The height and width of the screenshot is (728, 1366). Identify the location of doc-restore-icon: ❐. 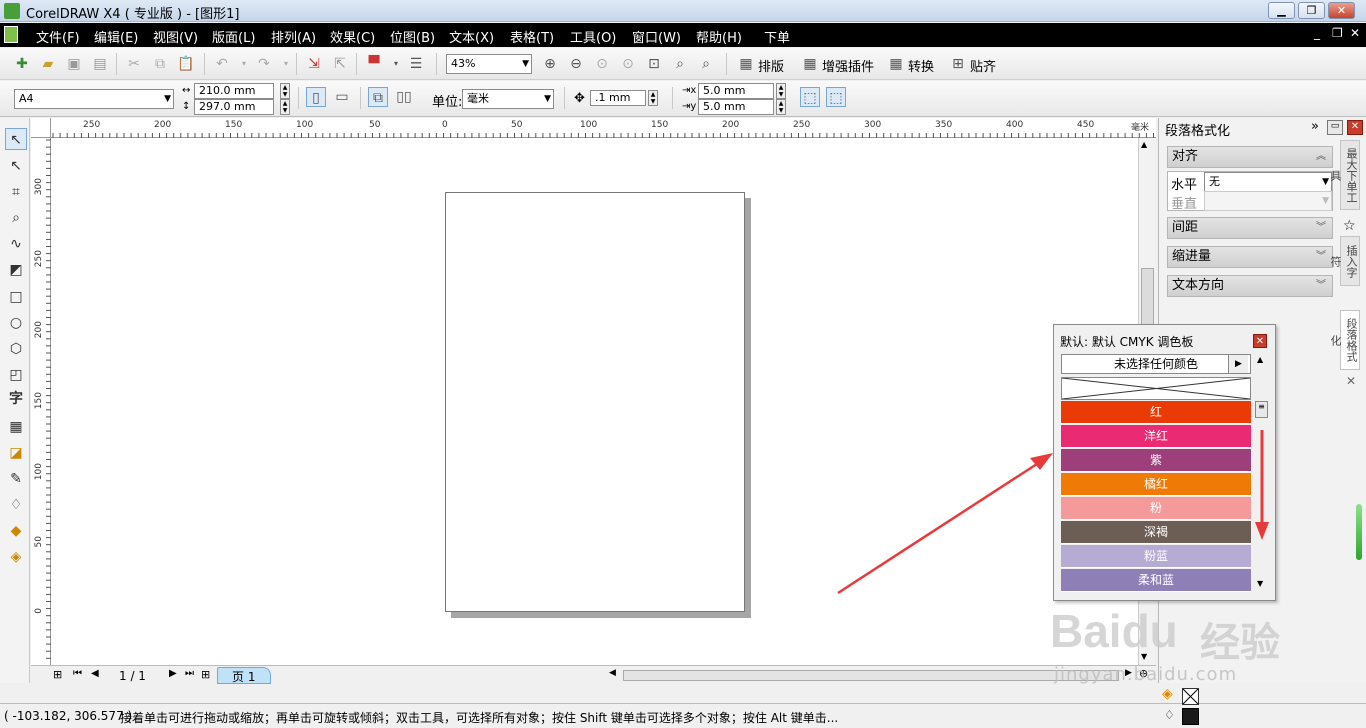
(1337, 33).